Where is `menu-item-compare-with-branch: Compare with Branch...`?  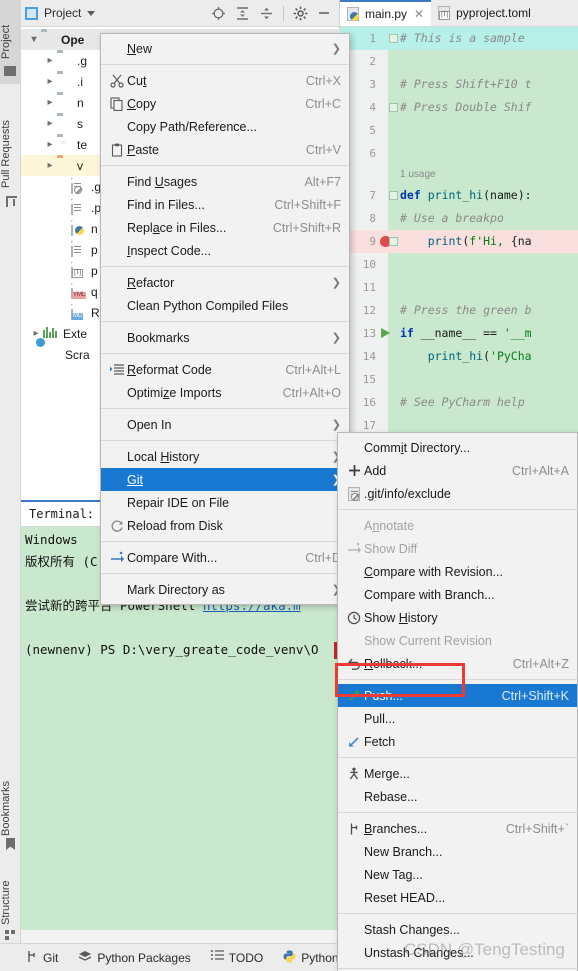 menu-item-compare-with-branch: Compare with Branch... is located at coordinates (457, 594).